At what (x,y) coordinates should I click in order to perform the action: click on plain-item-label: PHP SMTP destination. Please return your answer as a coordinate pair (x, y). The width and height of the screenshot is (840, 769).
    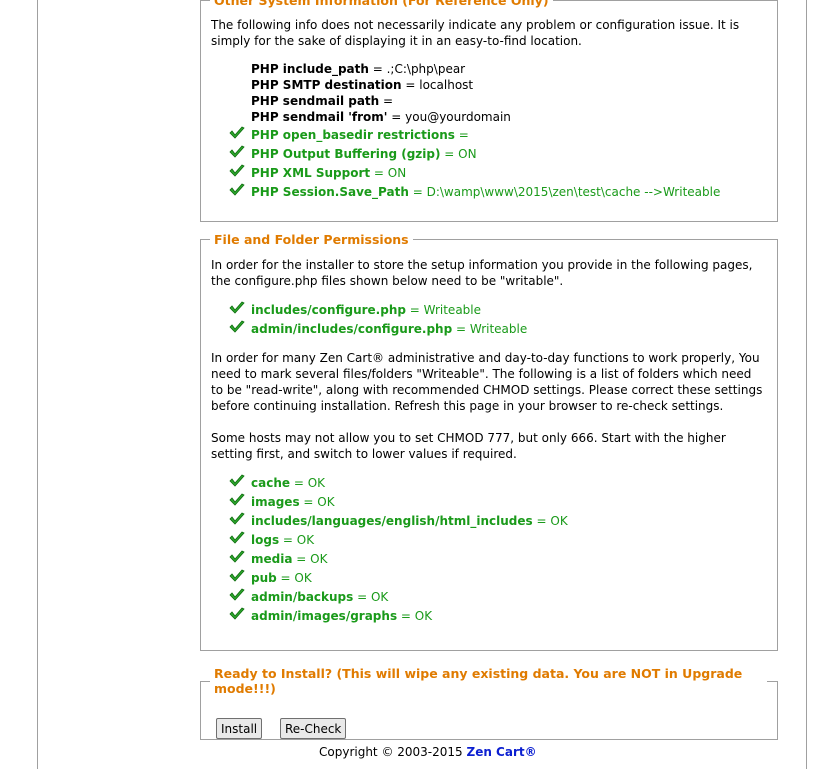
    Looking at the image, I should click on (326, 85).